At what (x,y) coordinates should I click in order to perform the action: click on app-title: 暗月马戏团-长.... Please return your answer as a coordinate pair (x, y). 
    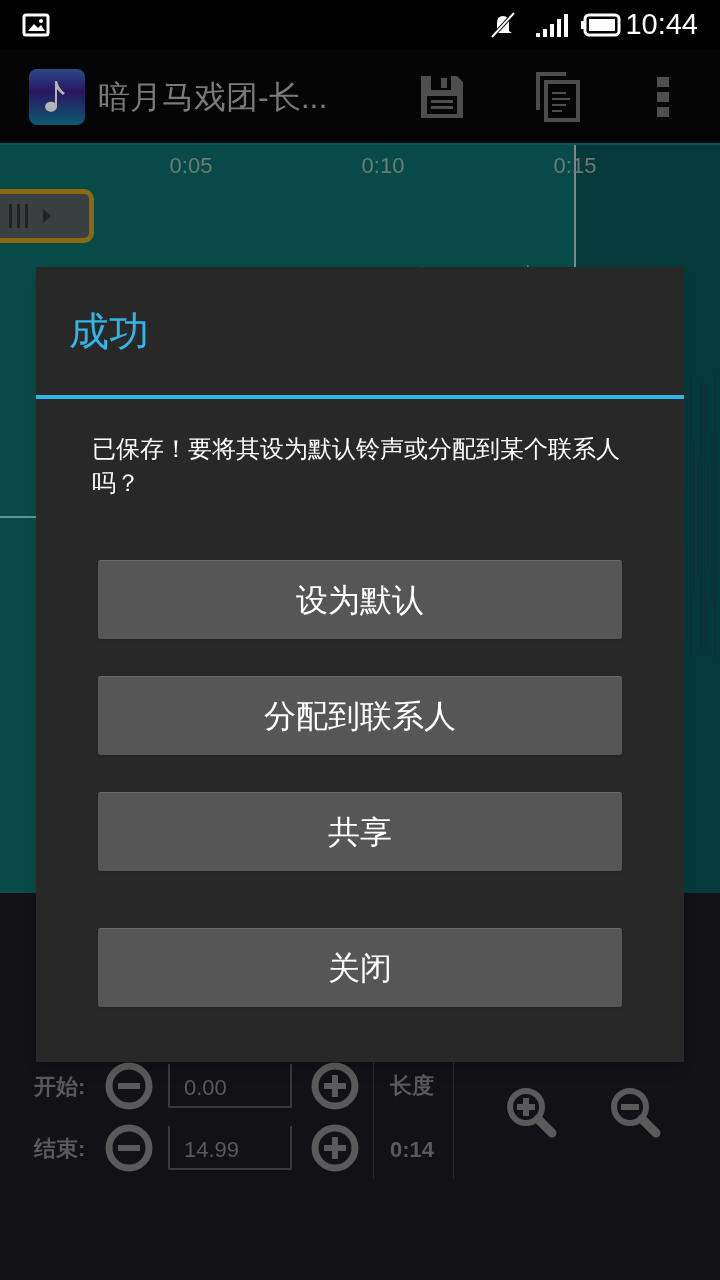
    Looking at the image, I should click on (213, 97).